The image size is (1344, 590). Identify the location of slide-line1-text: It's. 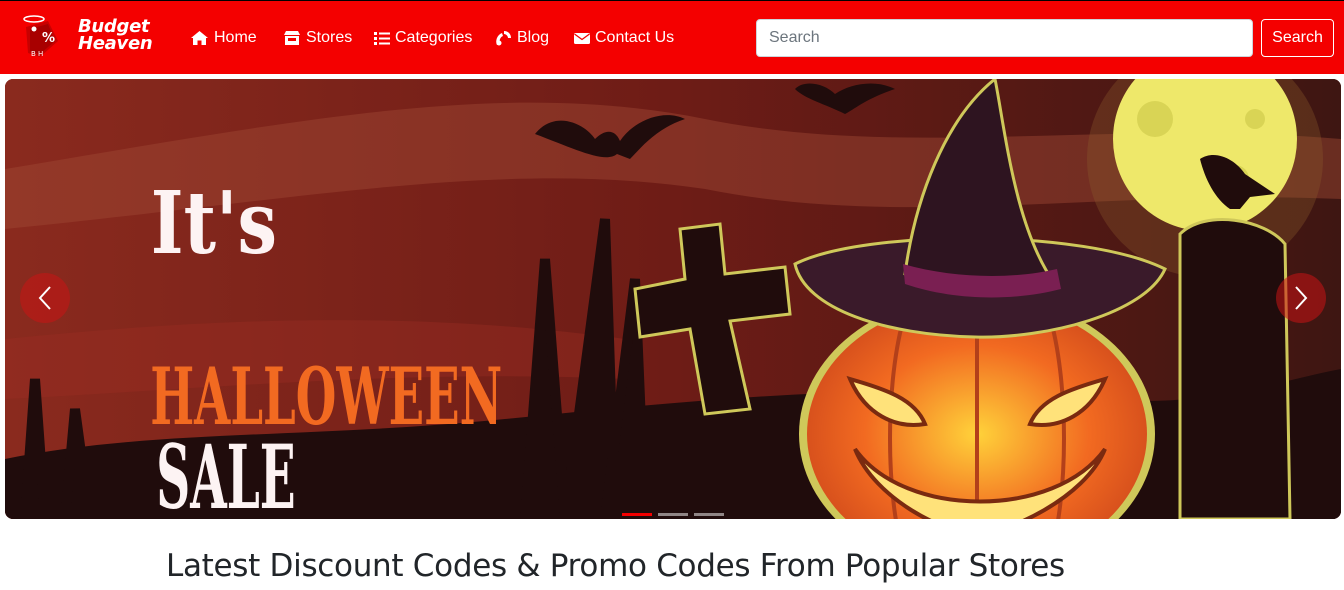
(214, 223).